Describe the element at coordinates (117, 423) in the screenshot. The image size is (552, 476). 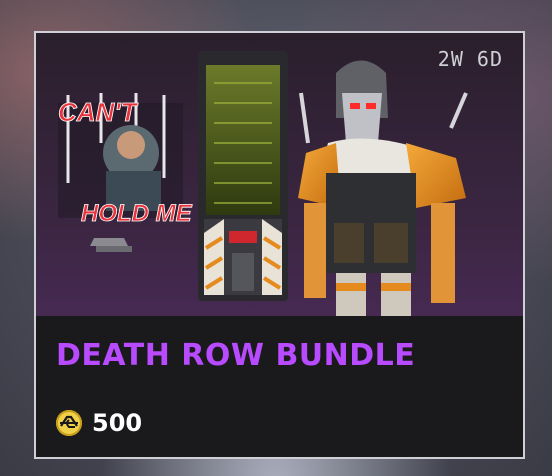
I see `price-value: 500` at that location.